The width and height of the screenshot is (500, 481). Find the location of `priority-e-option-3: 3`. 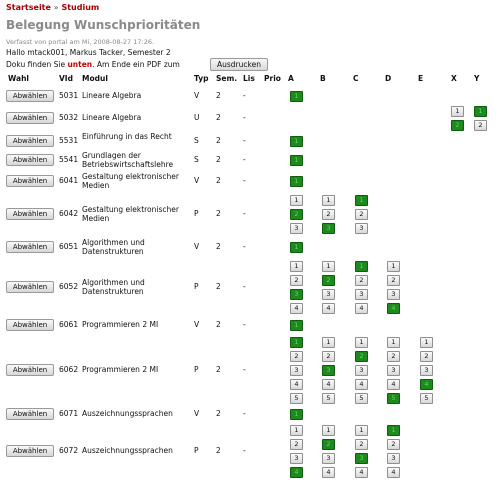

priority-e-option-3: 3 is located at coordinates (426, 370).